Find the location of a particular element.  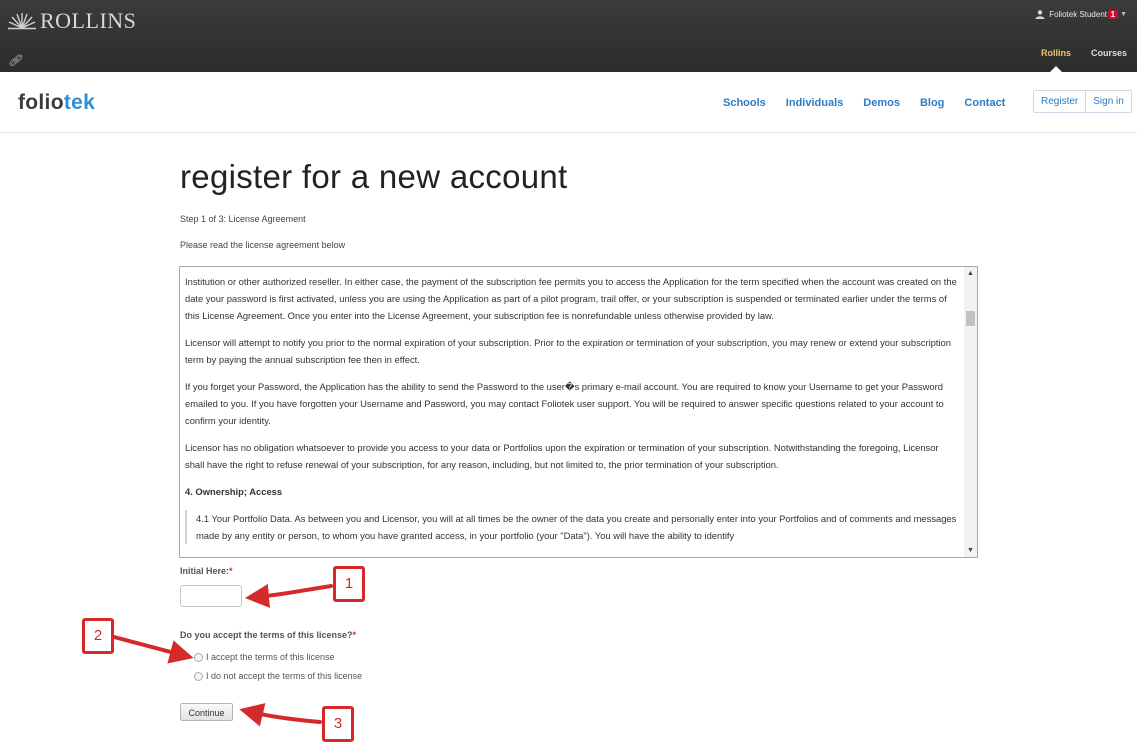

link-icon: 🔗︎ is located at coordinates (15, 60).